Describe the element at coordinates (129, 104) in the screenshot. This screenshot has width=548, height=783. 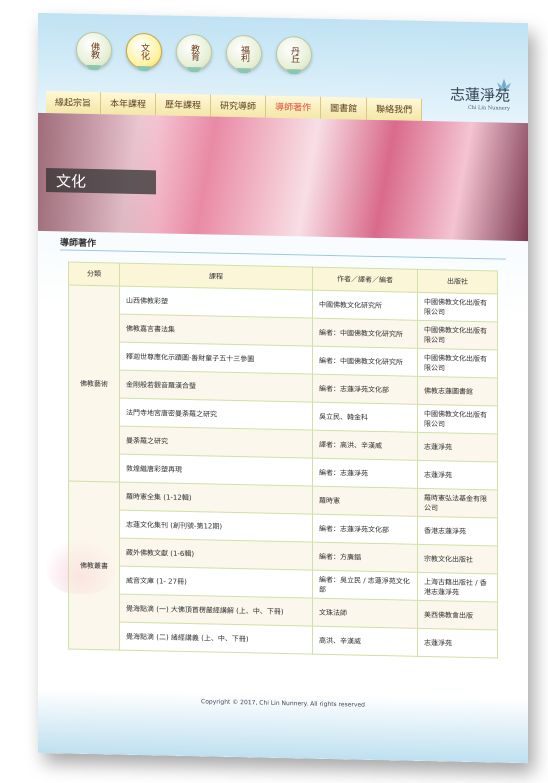
I see `menu-item-current-courses: 本年課程` at that location.